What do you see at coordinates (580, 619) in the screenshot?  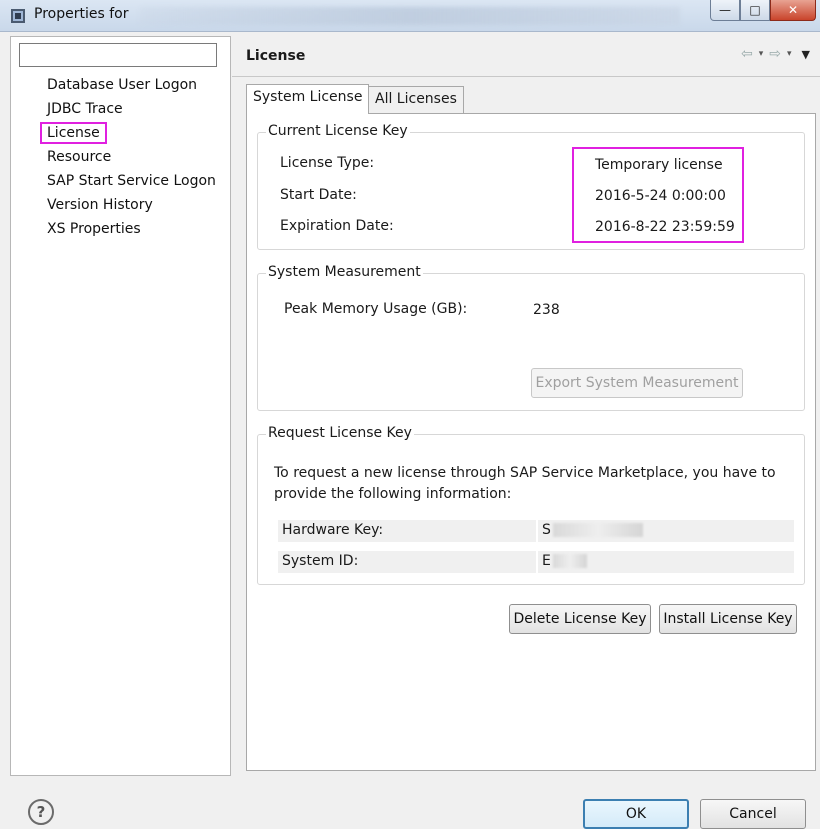 I see `delete-license-key-button: Delete License Key` at bounding box center [580, 619].